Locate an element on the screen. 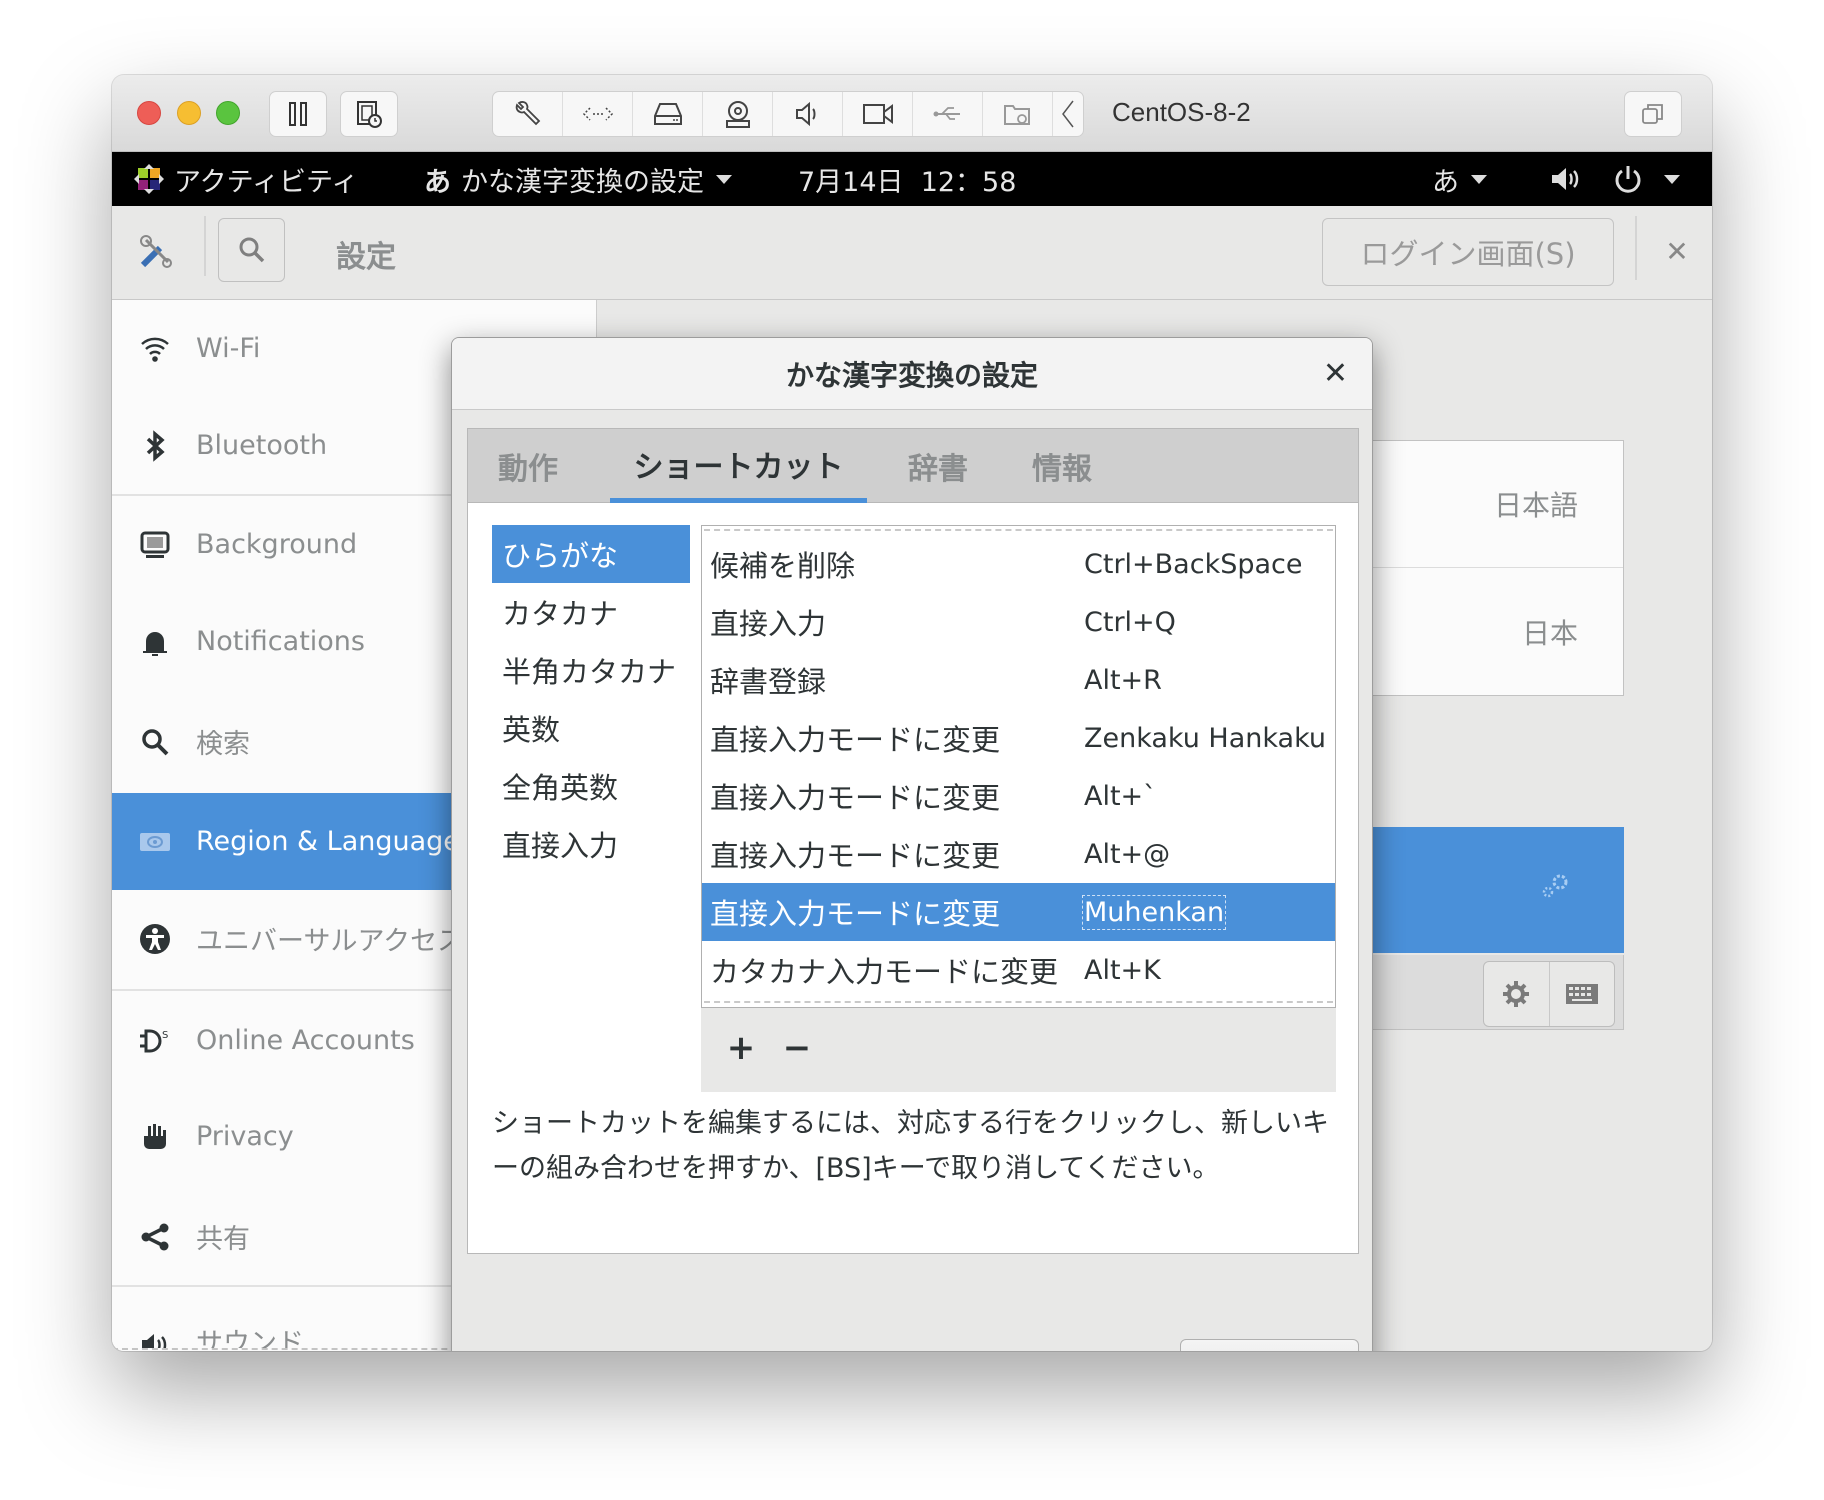 The image size is (1824, 1500). sound-icon is located at coordinates (155, 1338).